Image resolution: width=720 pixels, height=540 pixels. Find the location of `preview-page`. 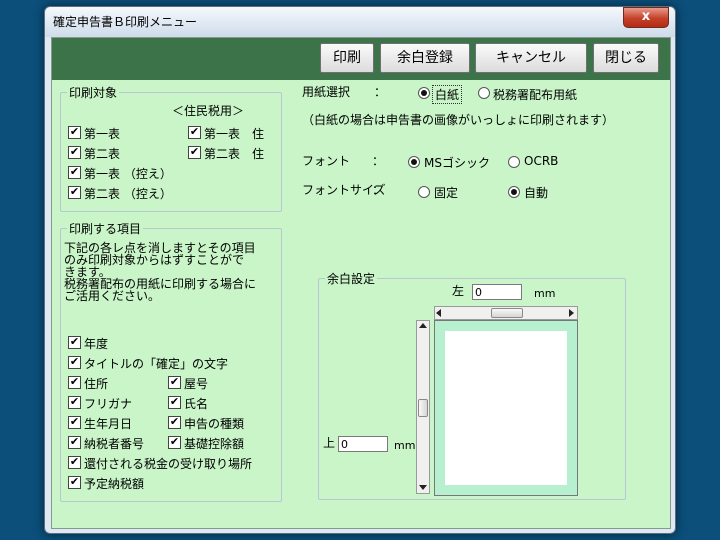

preview-page is located at coordinates (506, 408).